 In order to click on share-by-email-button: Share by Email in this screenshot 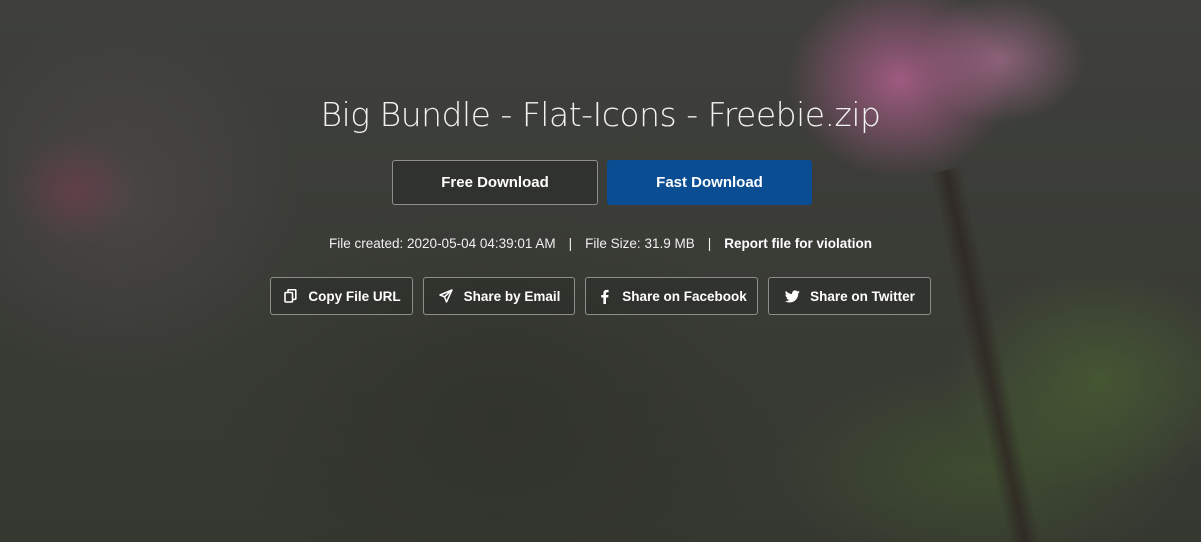, I will do `click(499, 296)`.